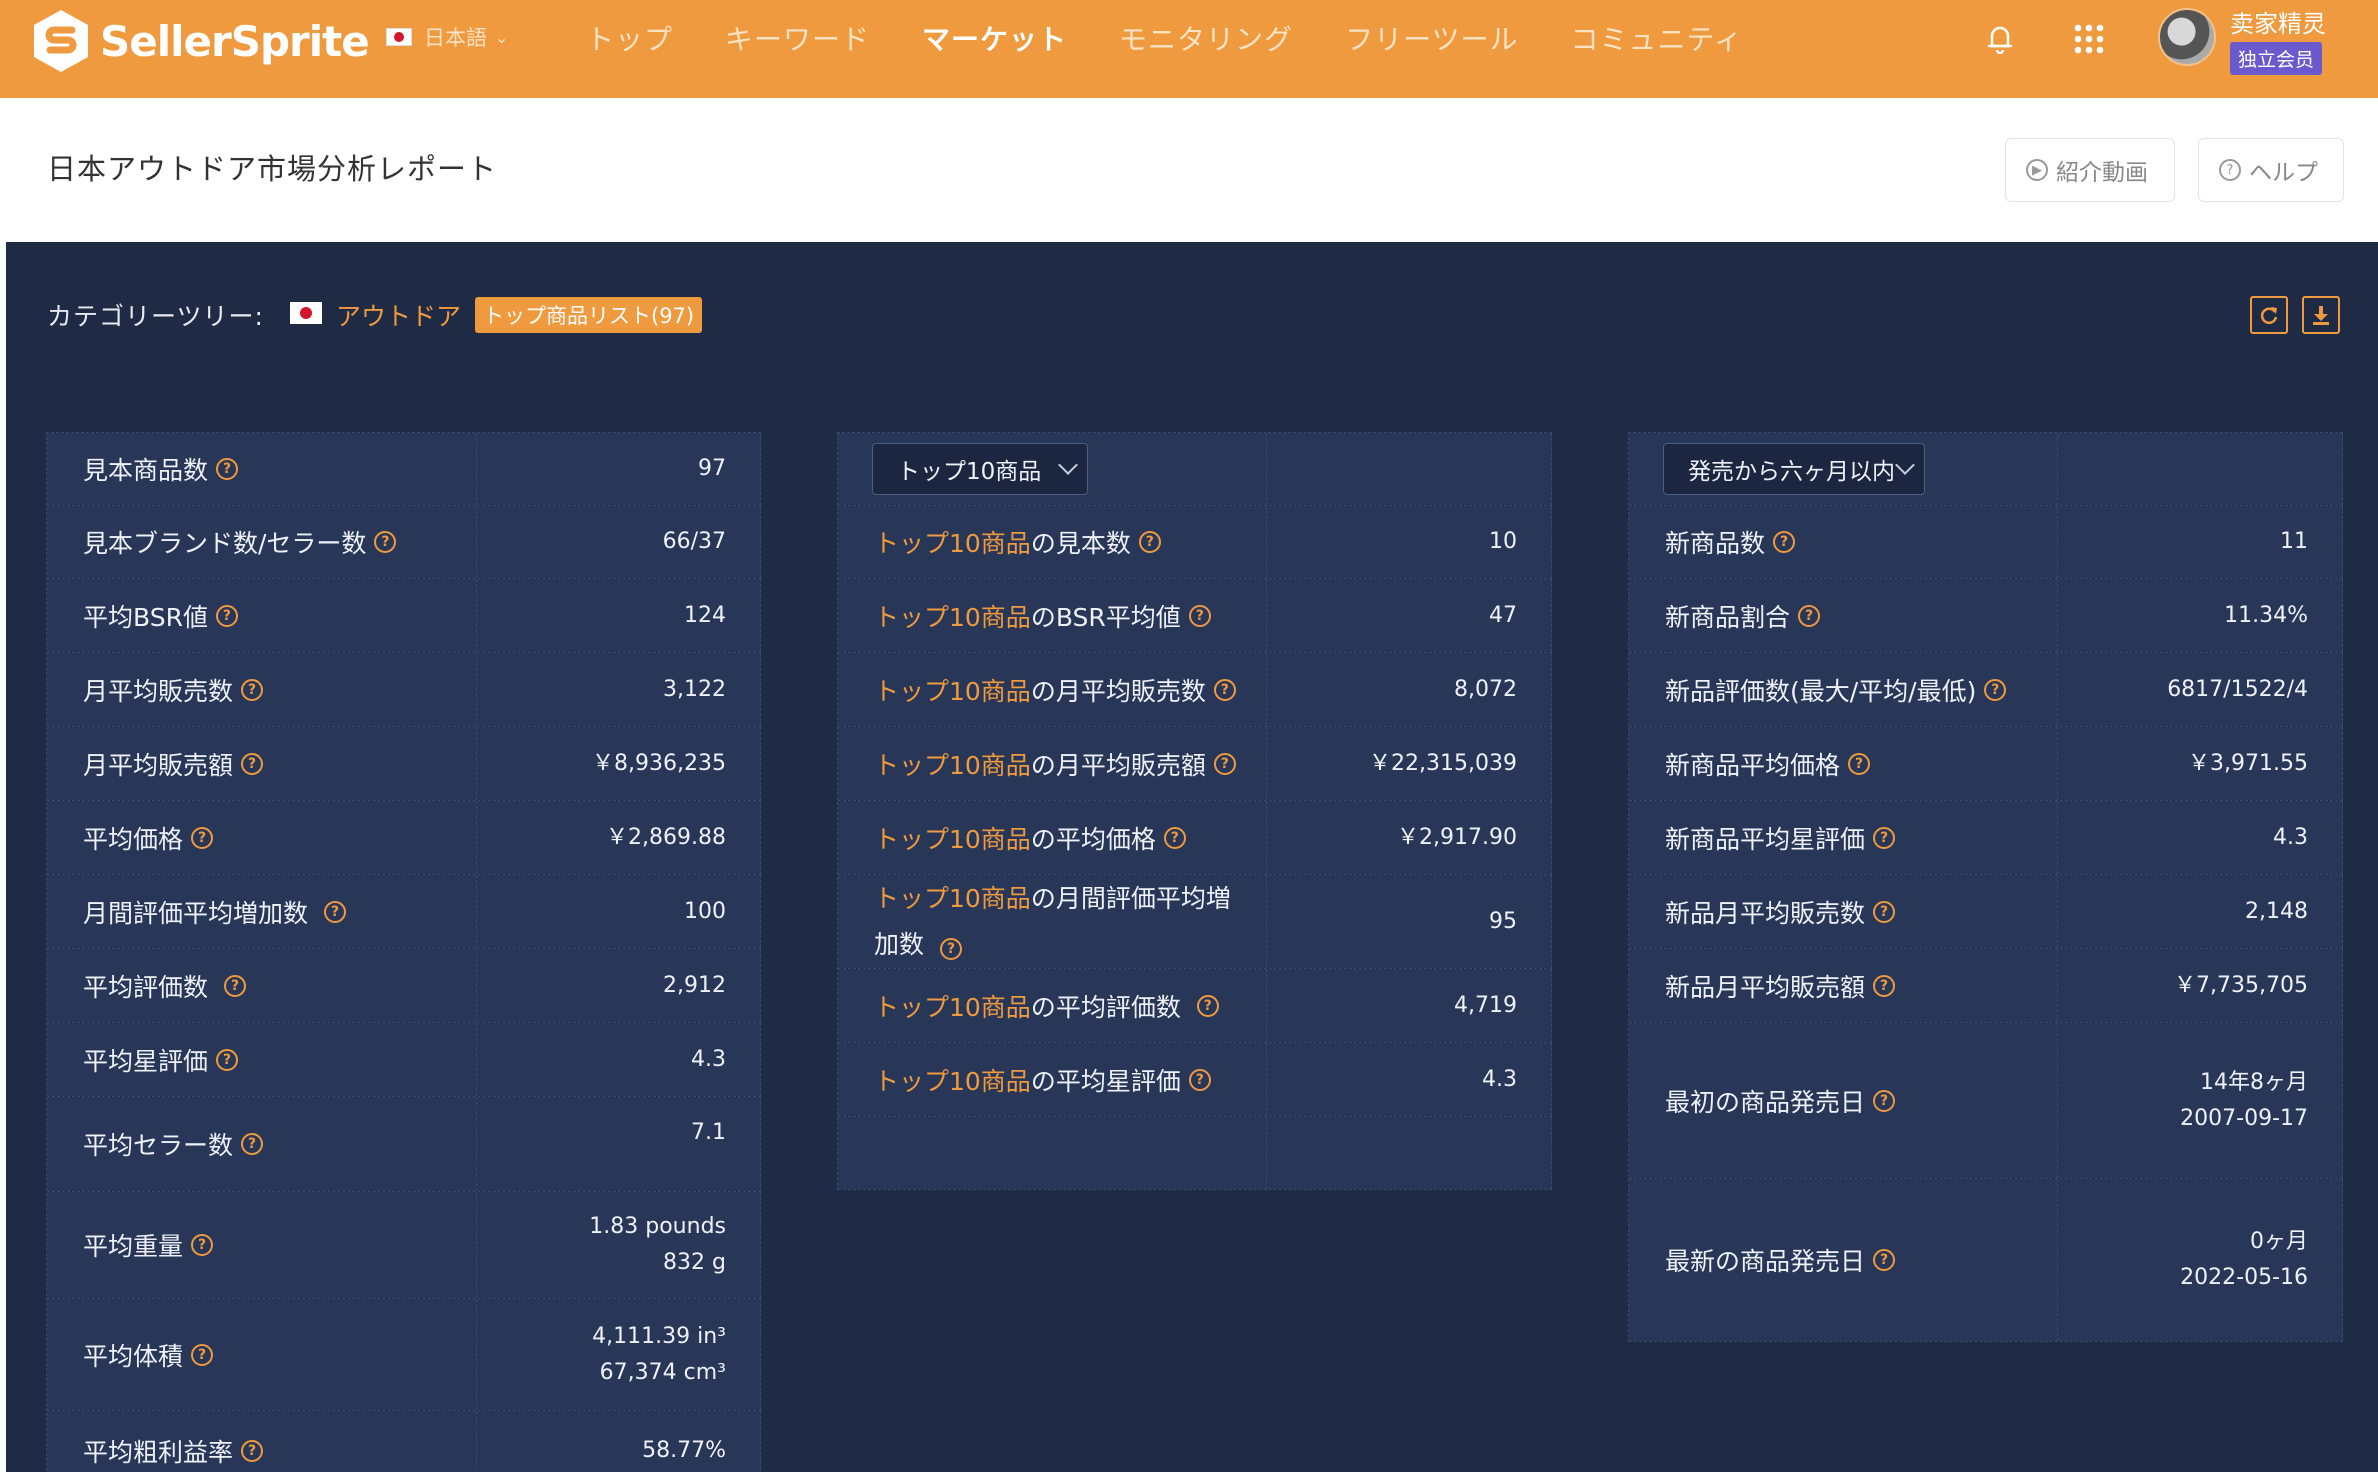  What do you see at coordinates (1189, 170) in the screenshot?
I see `page-header: 日本アウトドア市場分析レポート ▶ 紹介動画 ? ヘルプ` at bounding box center [1189, 170].